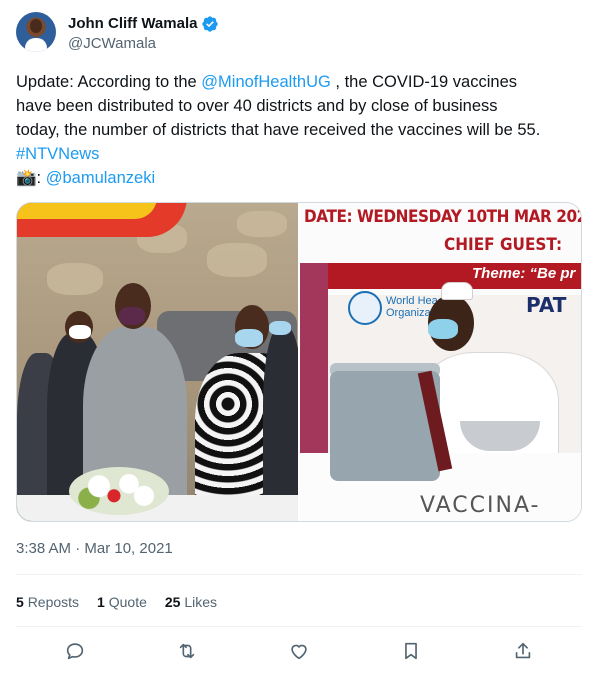 This screenshot has height=674, width=598. I want to click on quotes-label: Quote, so click(127, 602).